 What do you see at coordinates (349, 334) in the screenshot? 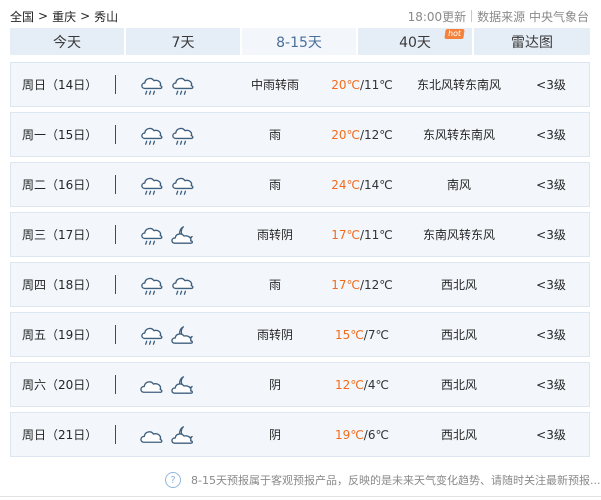
I see `temp-high: 15℃` at bounding box center [349, 334].